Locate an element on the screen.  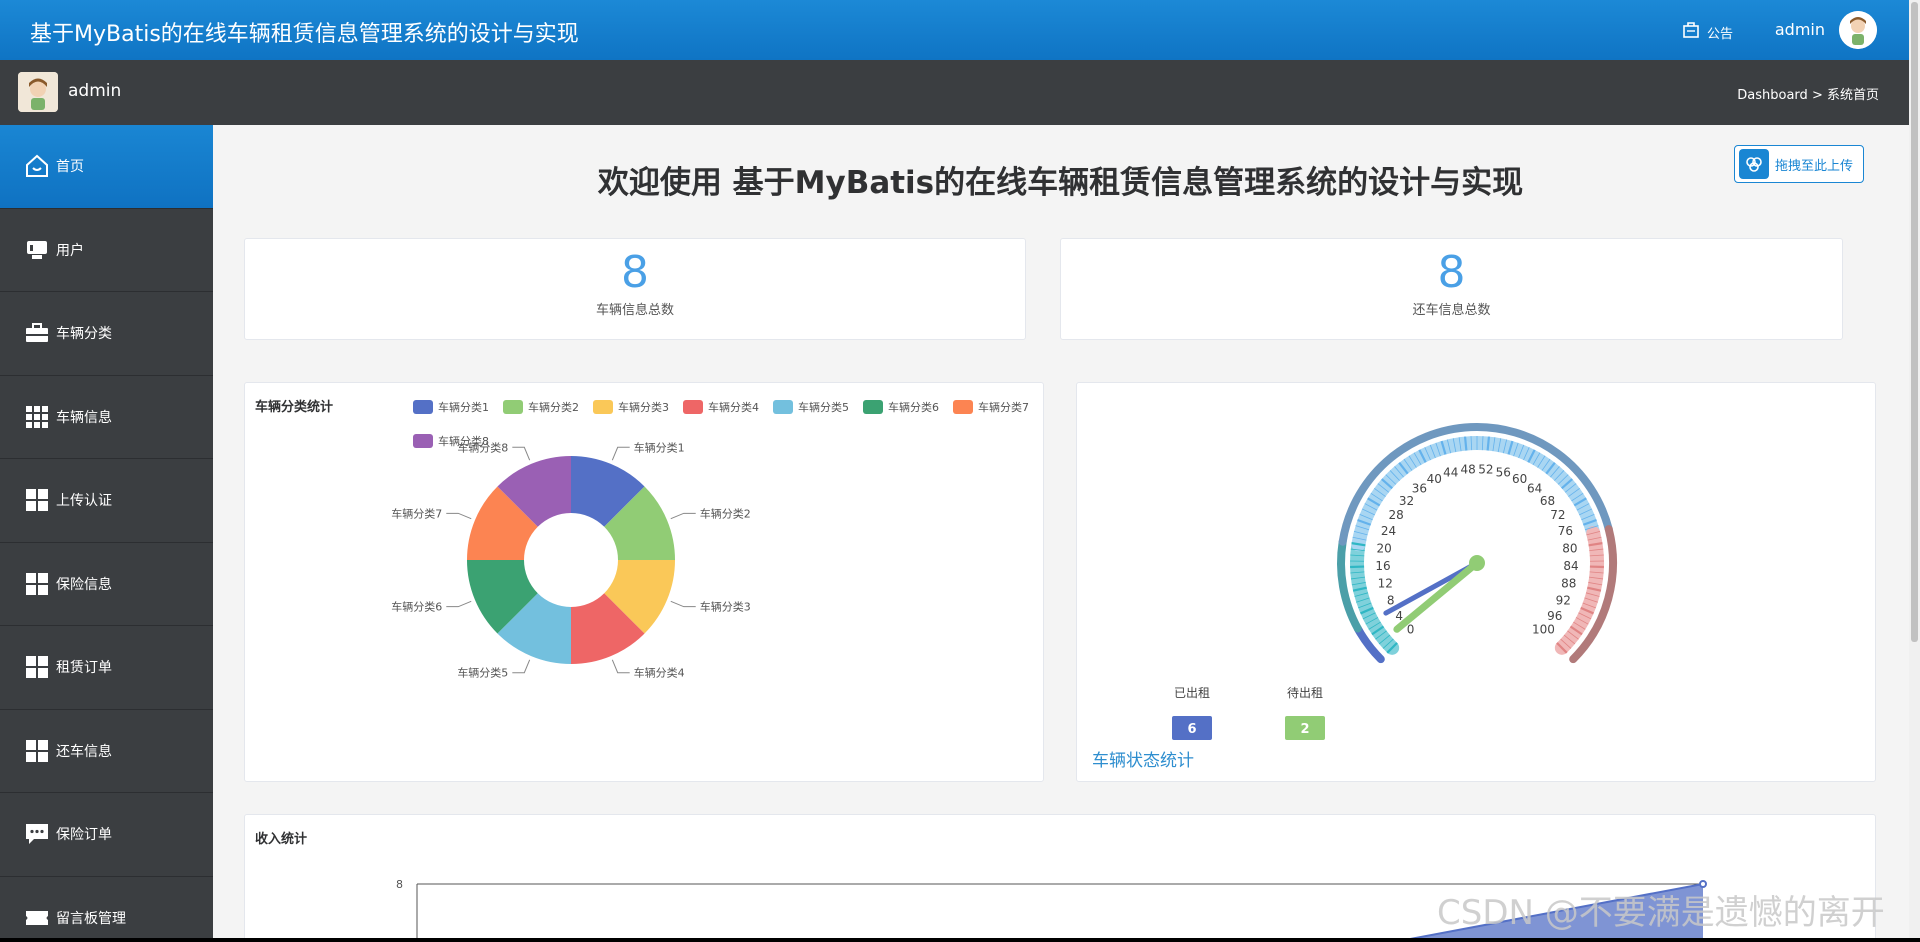
scrollbar-thumb is located at coordinates (1914, 322).